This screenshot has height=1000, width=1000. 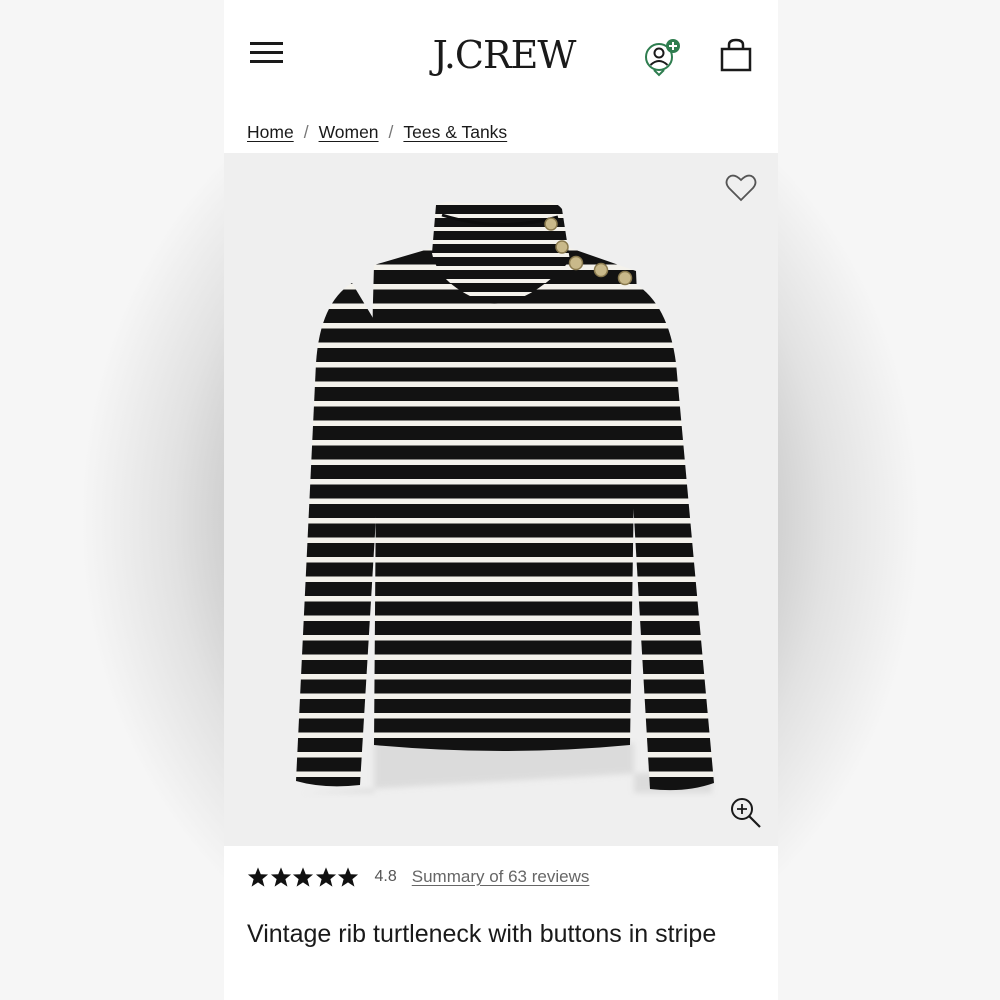 I want to click on heart-icon, so click(x=741, y=188).